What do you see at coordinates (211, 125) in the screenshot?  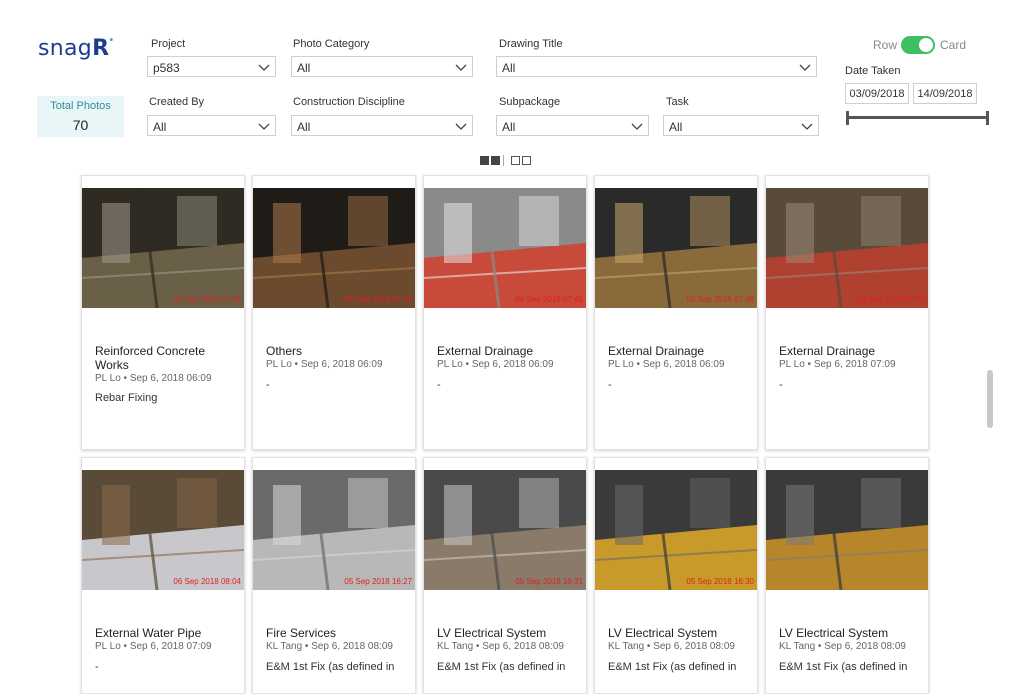 I see `created-by-dropdown: All` at bounding box center [211, 125].